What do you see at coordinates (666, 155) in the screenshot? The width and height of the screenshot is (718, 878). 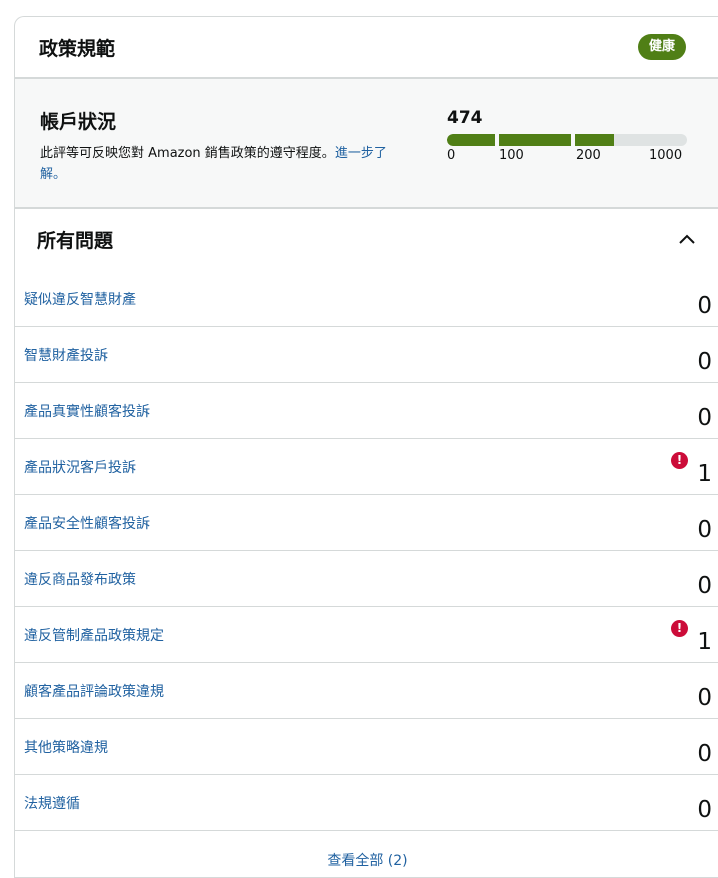 I see `scale-label: 1000` at bounding box center [666, 155].